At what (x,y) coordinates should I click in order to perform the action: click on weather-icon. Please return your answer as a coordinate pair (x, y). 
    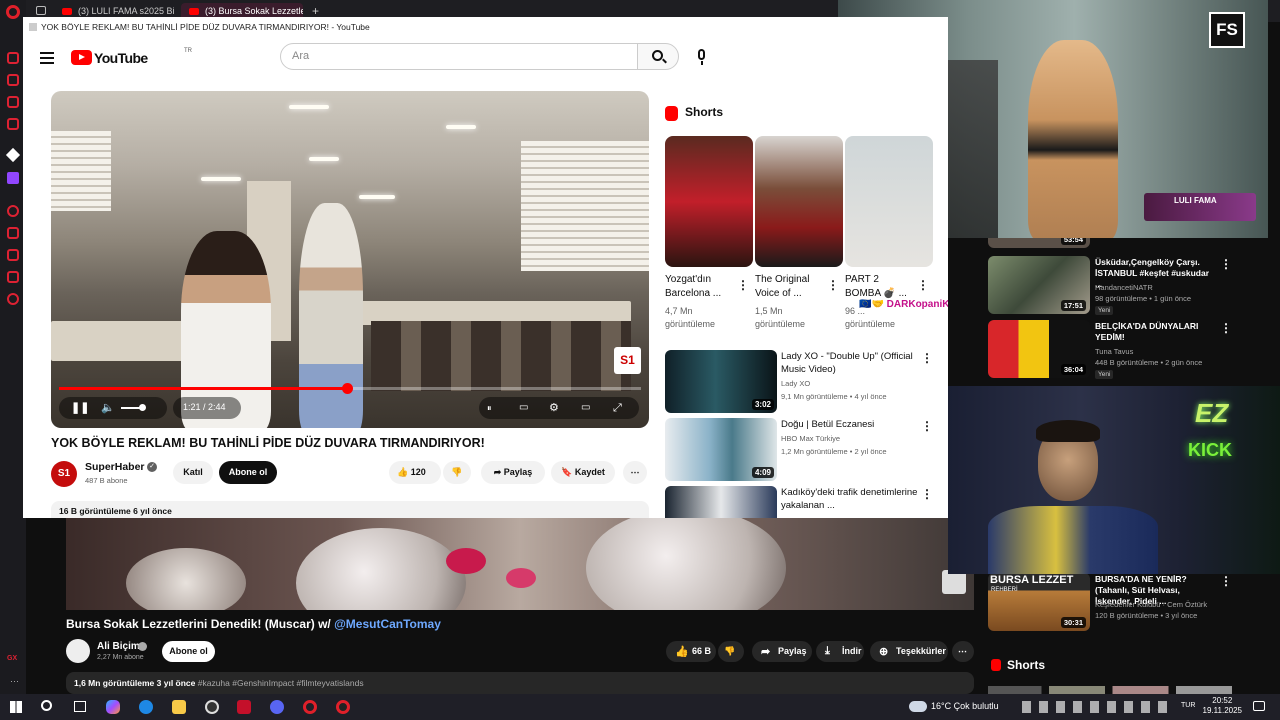
    Looking at the image, I should click on (918, 706).